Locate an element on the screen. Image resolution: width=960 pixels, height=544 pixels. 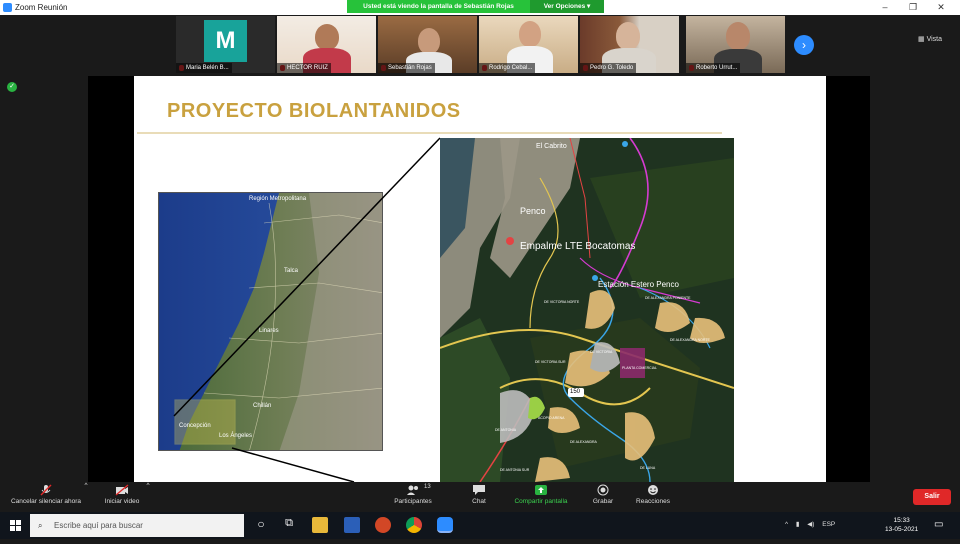
record-button: Grabar is located at coordinates (603, 493).